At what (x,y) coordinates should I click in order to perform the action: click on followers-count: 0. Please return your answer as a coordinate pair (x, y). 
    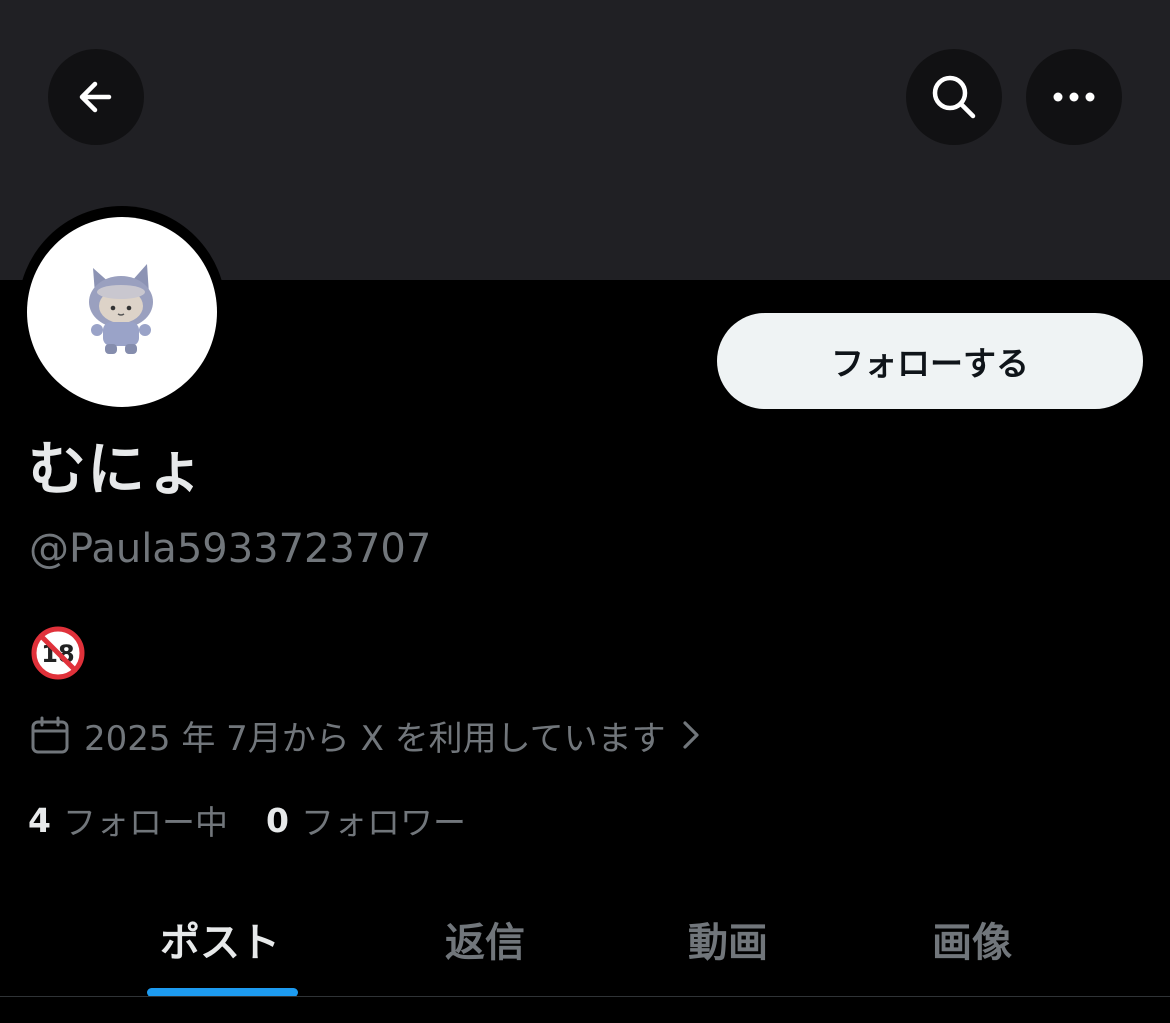
    Looking at the image, I should click on (277, 820).